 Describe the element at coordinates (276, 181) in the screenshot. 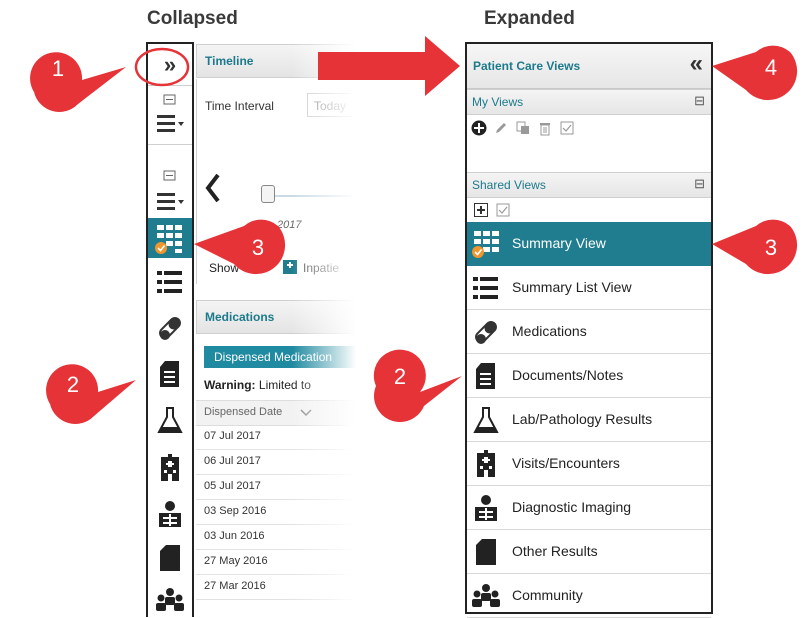

I see `timeline-panel: Time Interval Today 2017 Show Inpatie` at that location.